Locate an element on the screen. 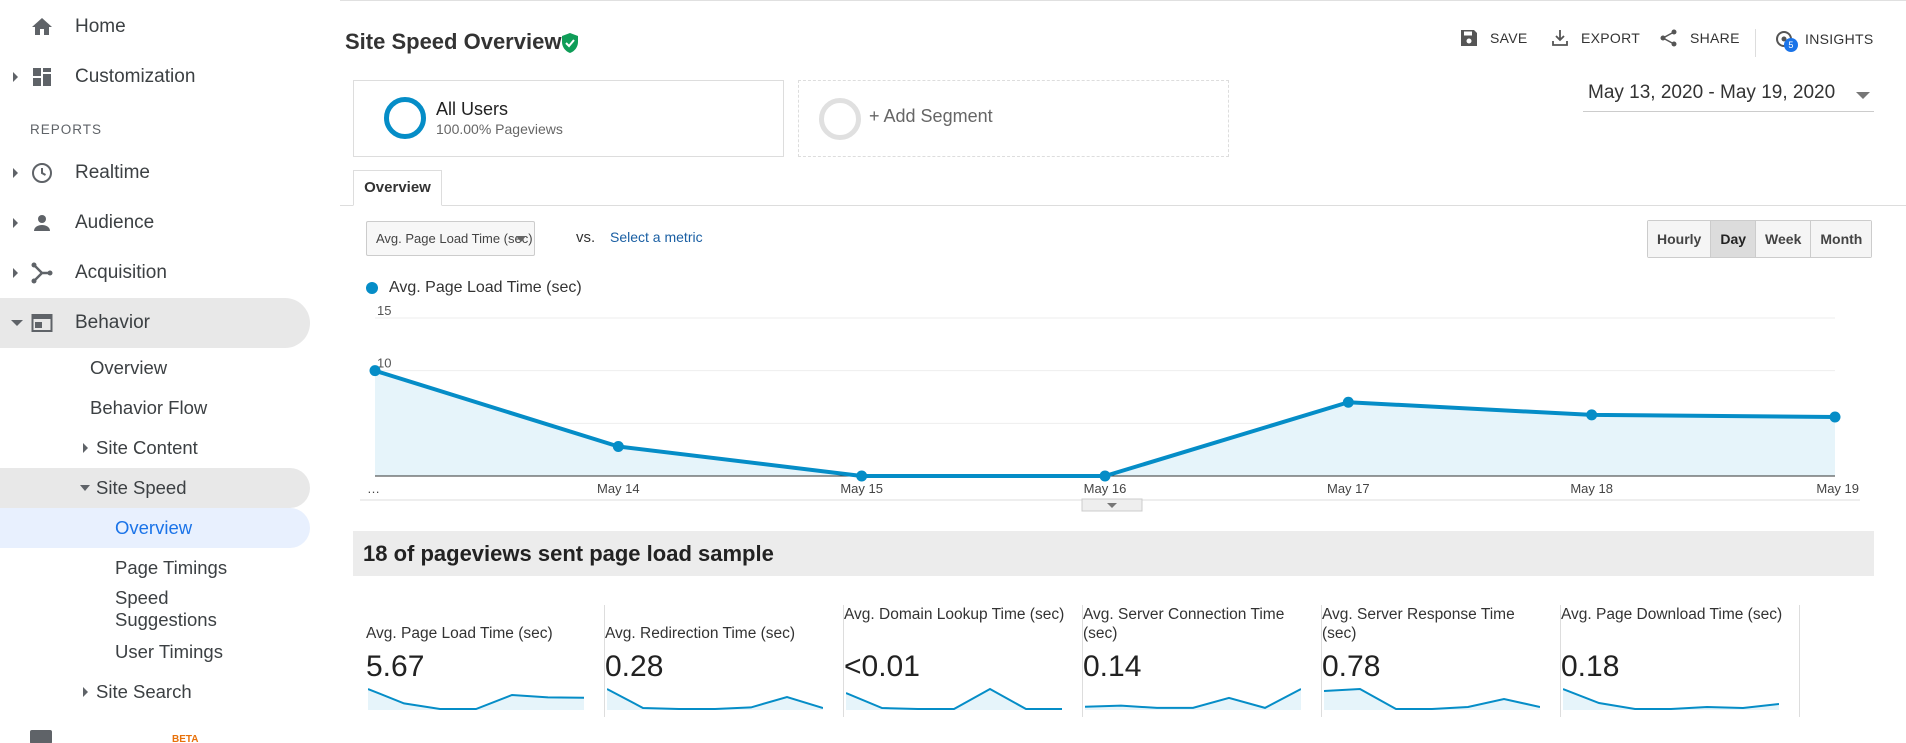 The width and height of the screenshot is (1906, 743). sparkline-area is located at coordinates (476, 699).